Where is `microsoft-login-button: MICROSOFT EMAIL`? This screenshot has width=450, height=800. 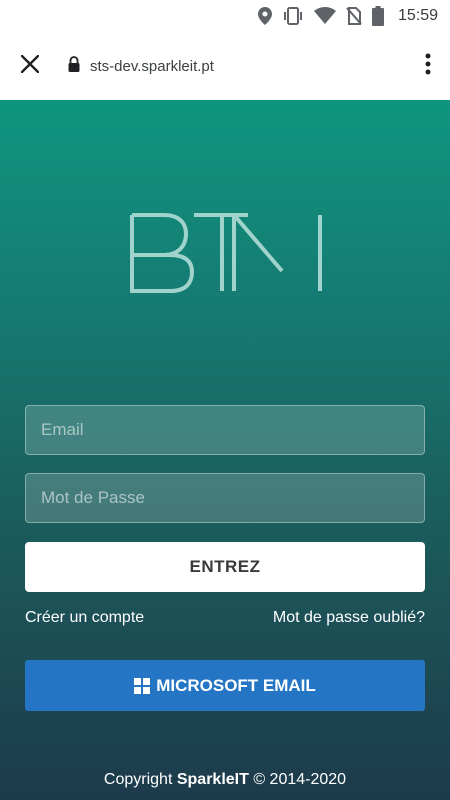 microsoft-login-button: MICROSOFT EMAIL is located at coordinates (225, 685).